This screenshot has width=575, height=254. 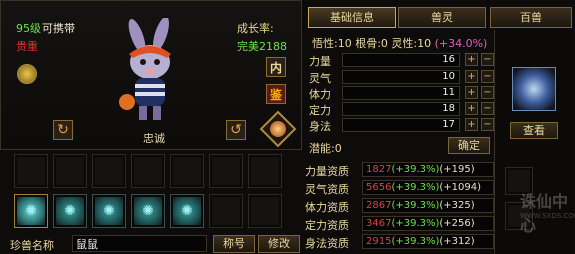 I want to click on stat-label: 身法, so click(x=320, y=126).